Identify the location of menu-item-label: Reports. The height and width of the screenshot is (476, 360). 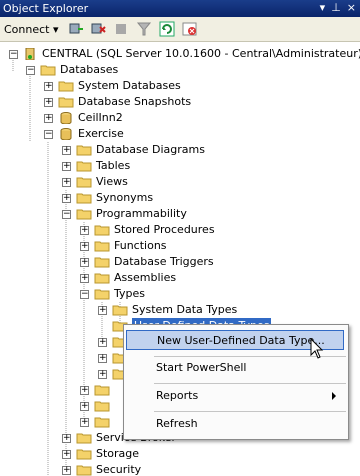
(177, 395).